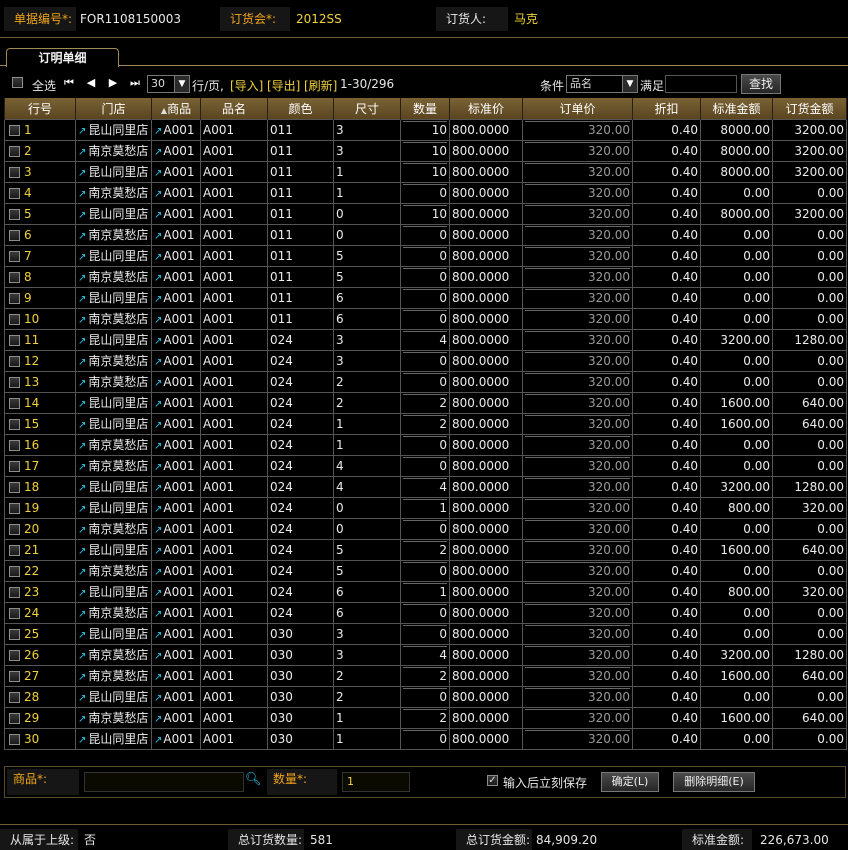 The width and height of the screenshot is (848, 850). Describe the element at coordinates (376, 782) in the screenshot. I see `qty-entry-input: 1` at that location.